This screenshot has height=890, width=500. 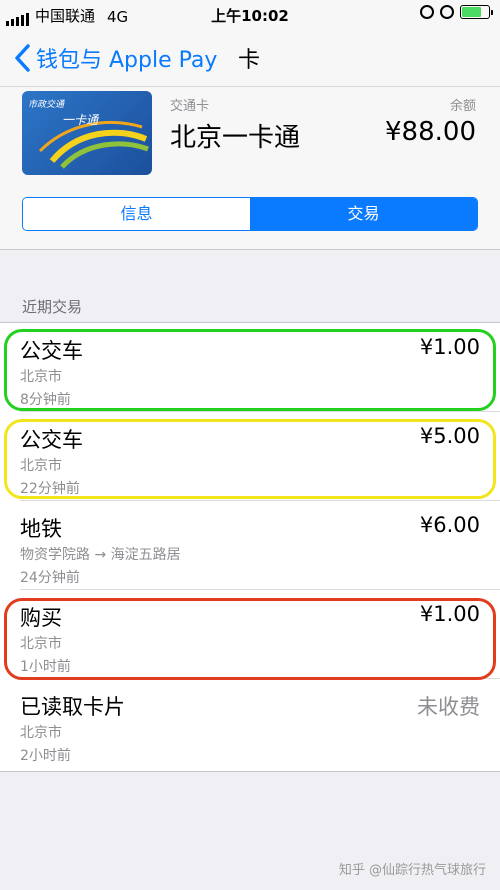 What do you see at coordinates (41, 529) in the screenshot?
I see `transaction-name: 地铁` at bounding box center [41, 529].